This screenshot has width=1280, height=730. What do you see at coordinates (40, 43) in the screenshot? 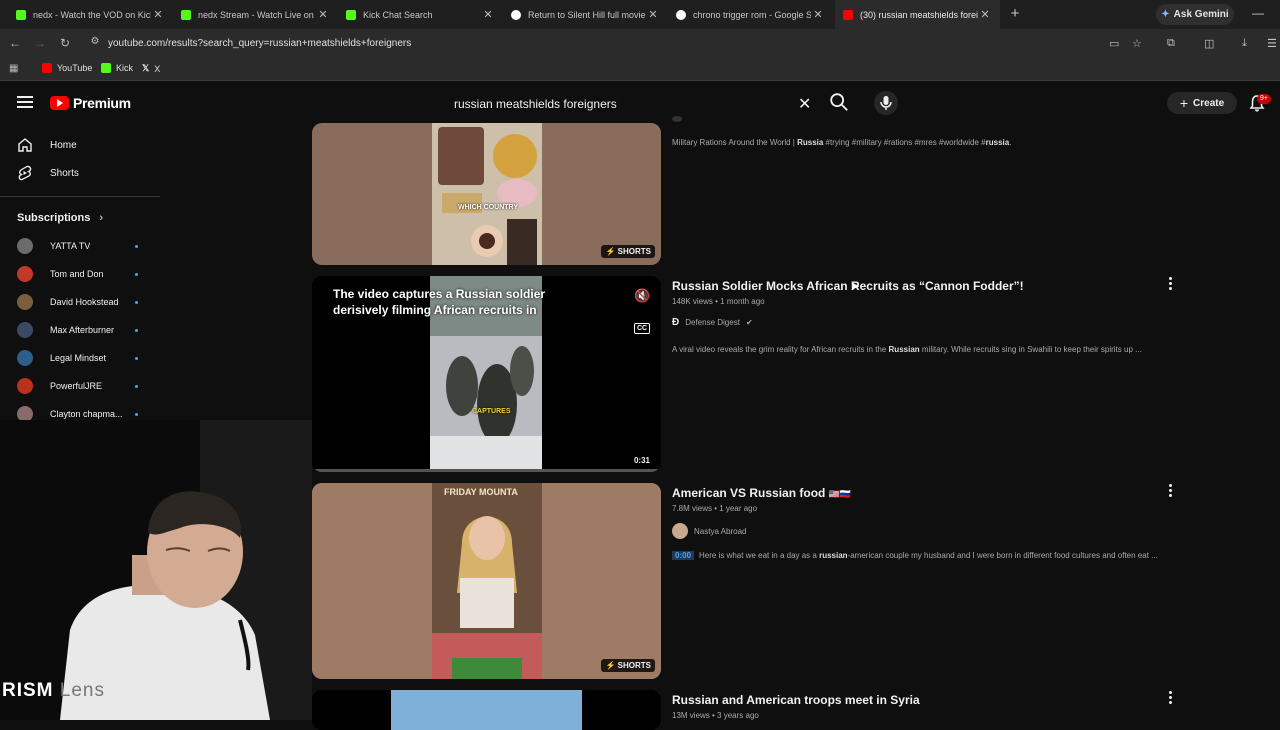
I see `forward-arrow-icon: →` at bounding box center [40, 43].